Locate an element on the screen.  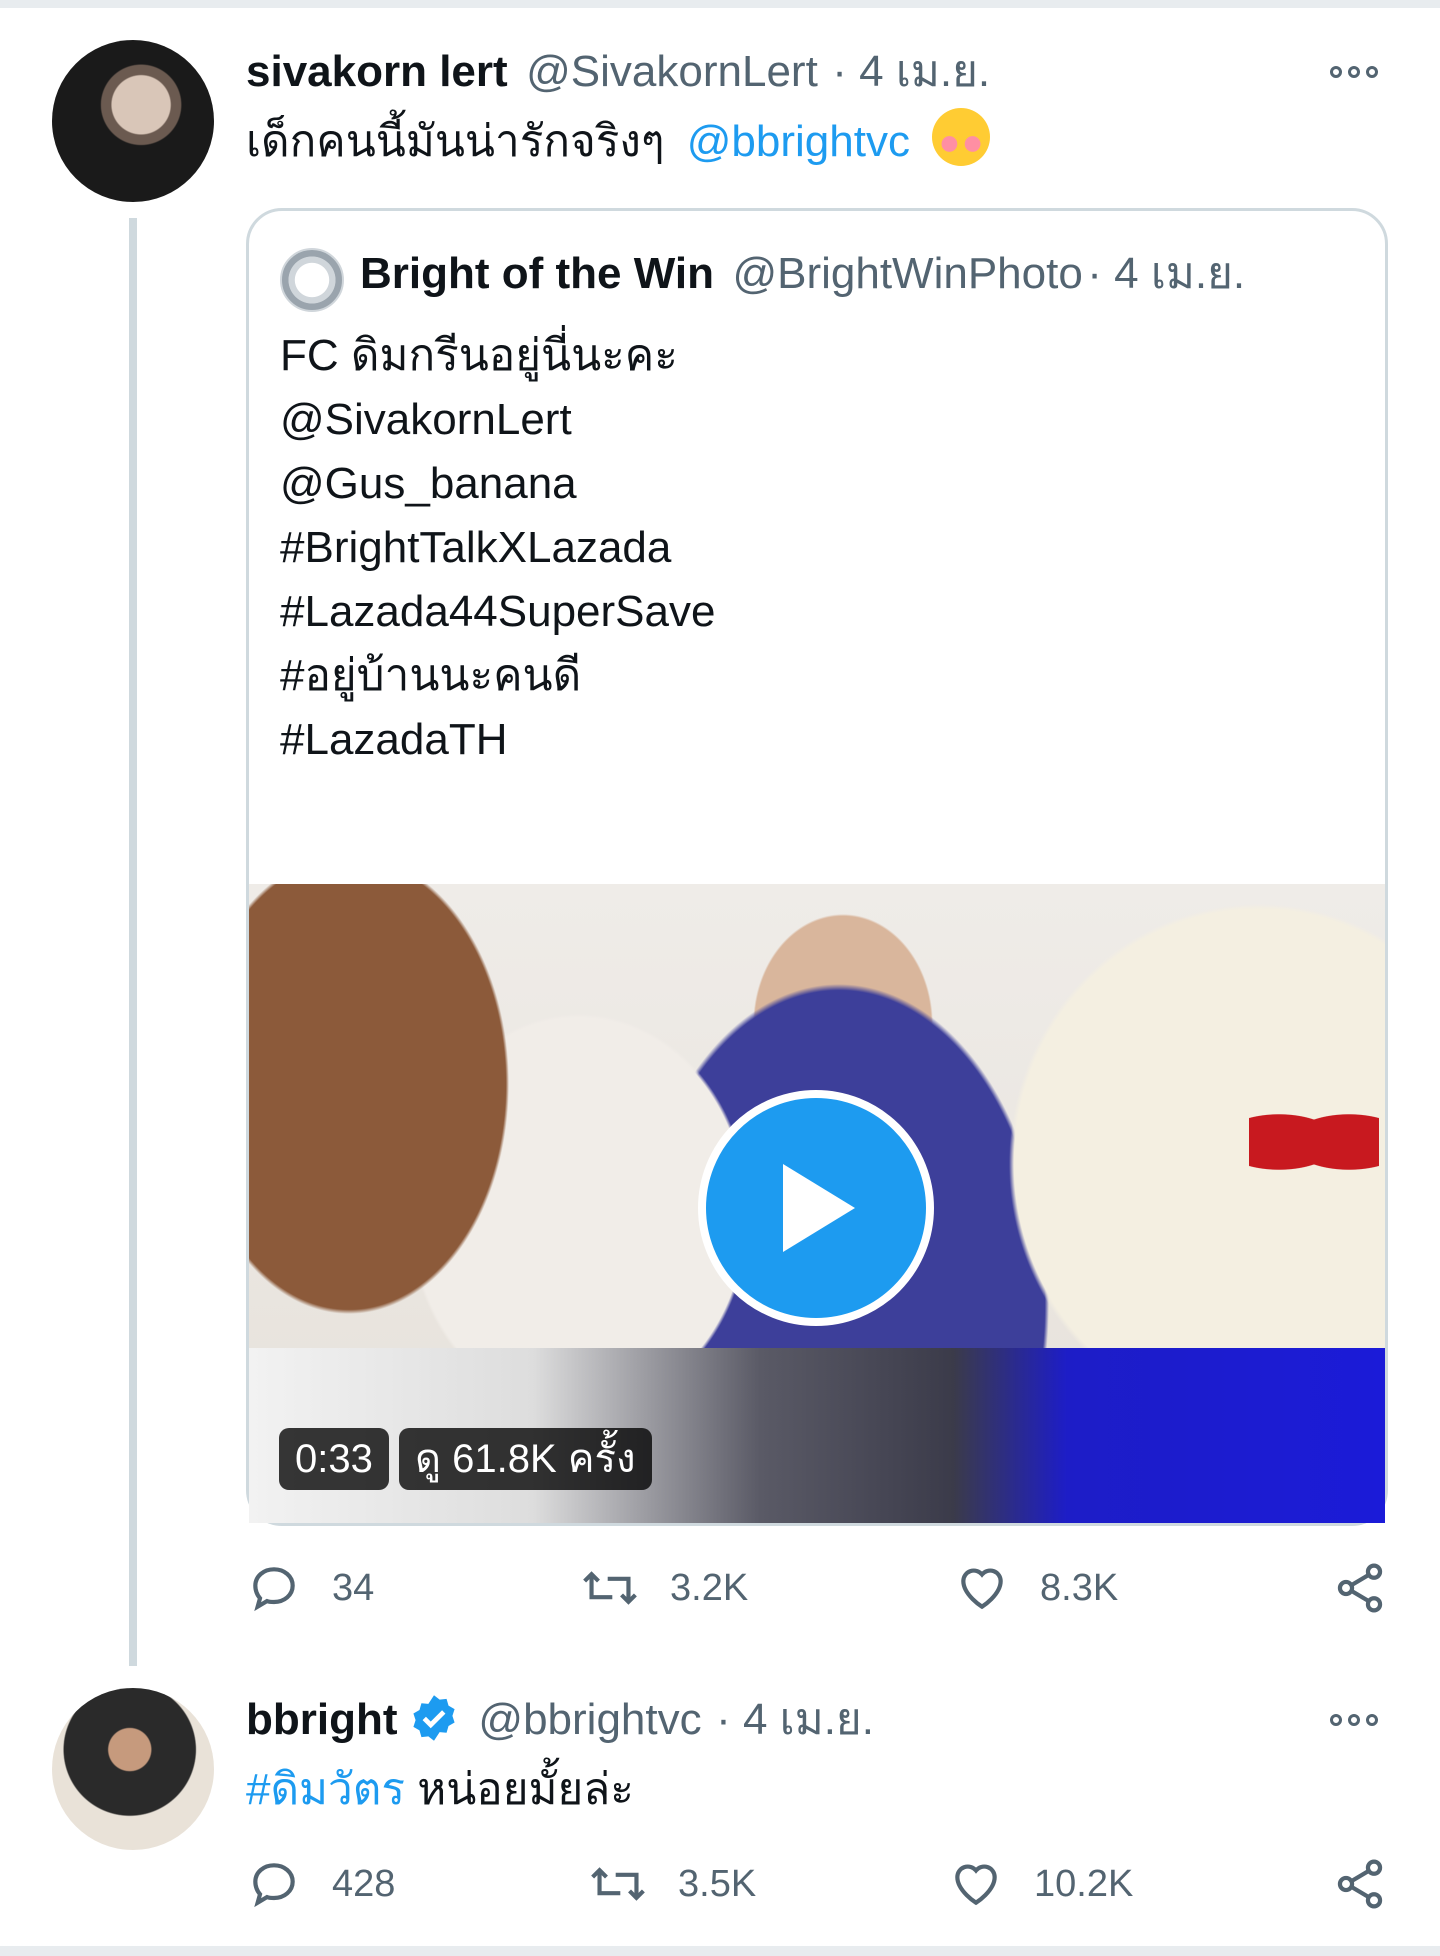
tweet-header: bbright @bbrightvc · 4 เม.ย. is located at coordinates (560, 1720).